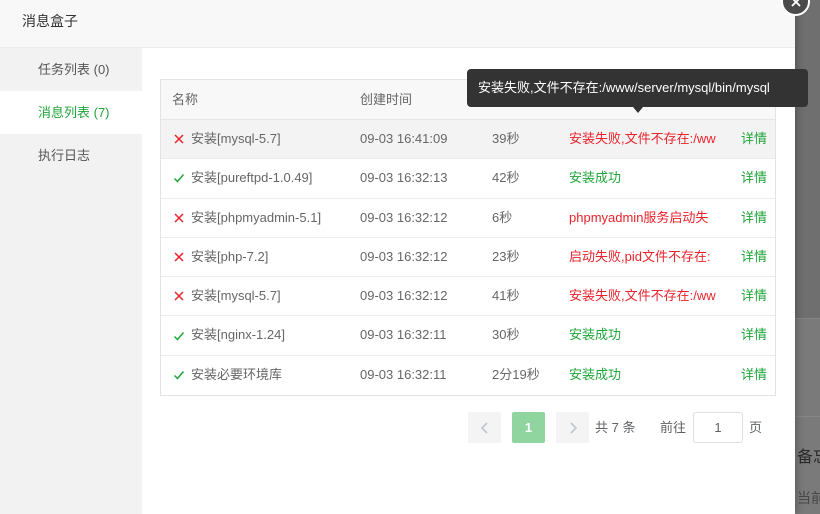 The image size is (820, 514). Describe the element at coordinates (506, 335) in the screenshot. I see `duration: 30秒` at that location.